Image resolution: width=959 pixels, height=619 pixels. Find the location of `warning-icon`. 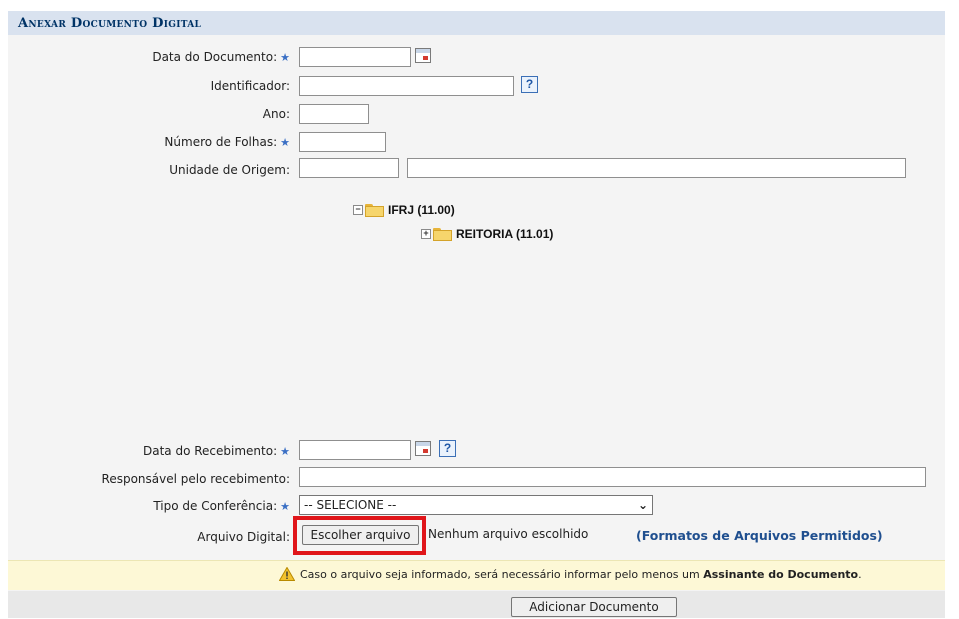

warning-icon is located at coordinates (287, 574).